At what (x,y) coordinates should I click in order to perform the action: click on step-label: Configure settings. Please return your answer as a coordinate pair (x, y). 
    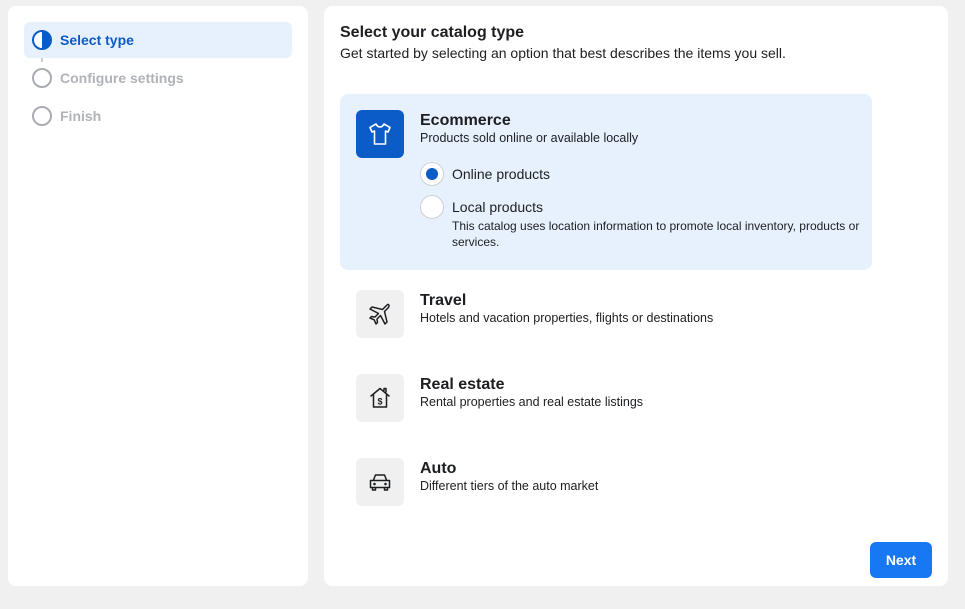
    Looking at the image, I should click on (122, 78).